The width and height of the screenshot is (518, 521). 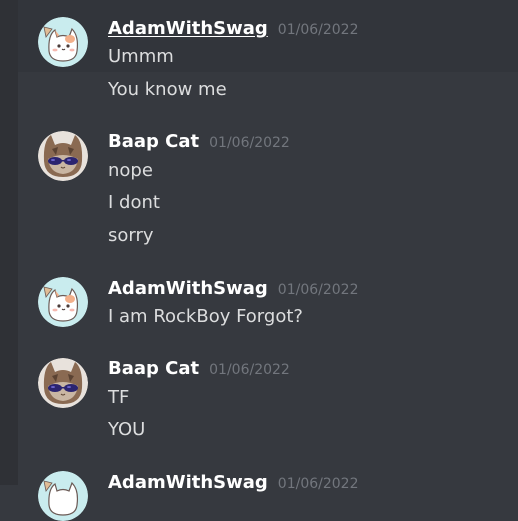 What do you see at coordinates (119, 397) in the screenshot?
I see `message-text: TF` at bounding box center [119, 397].